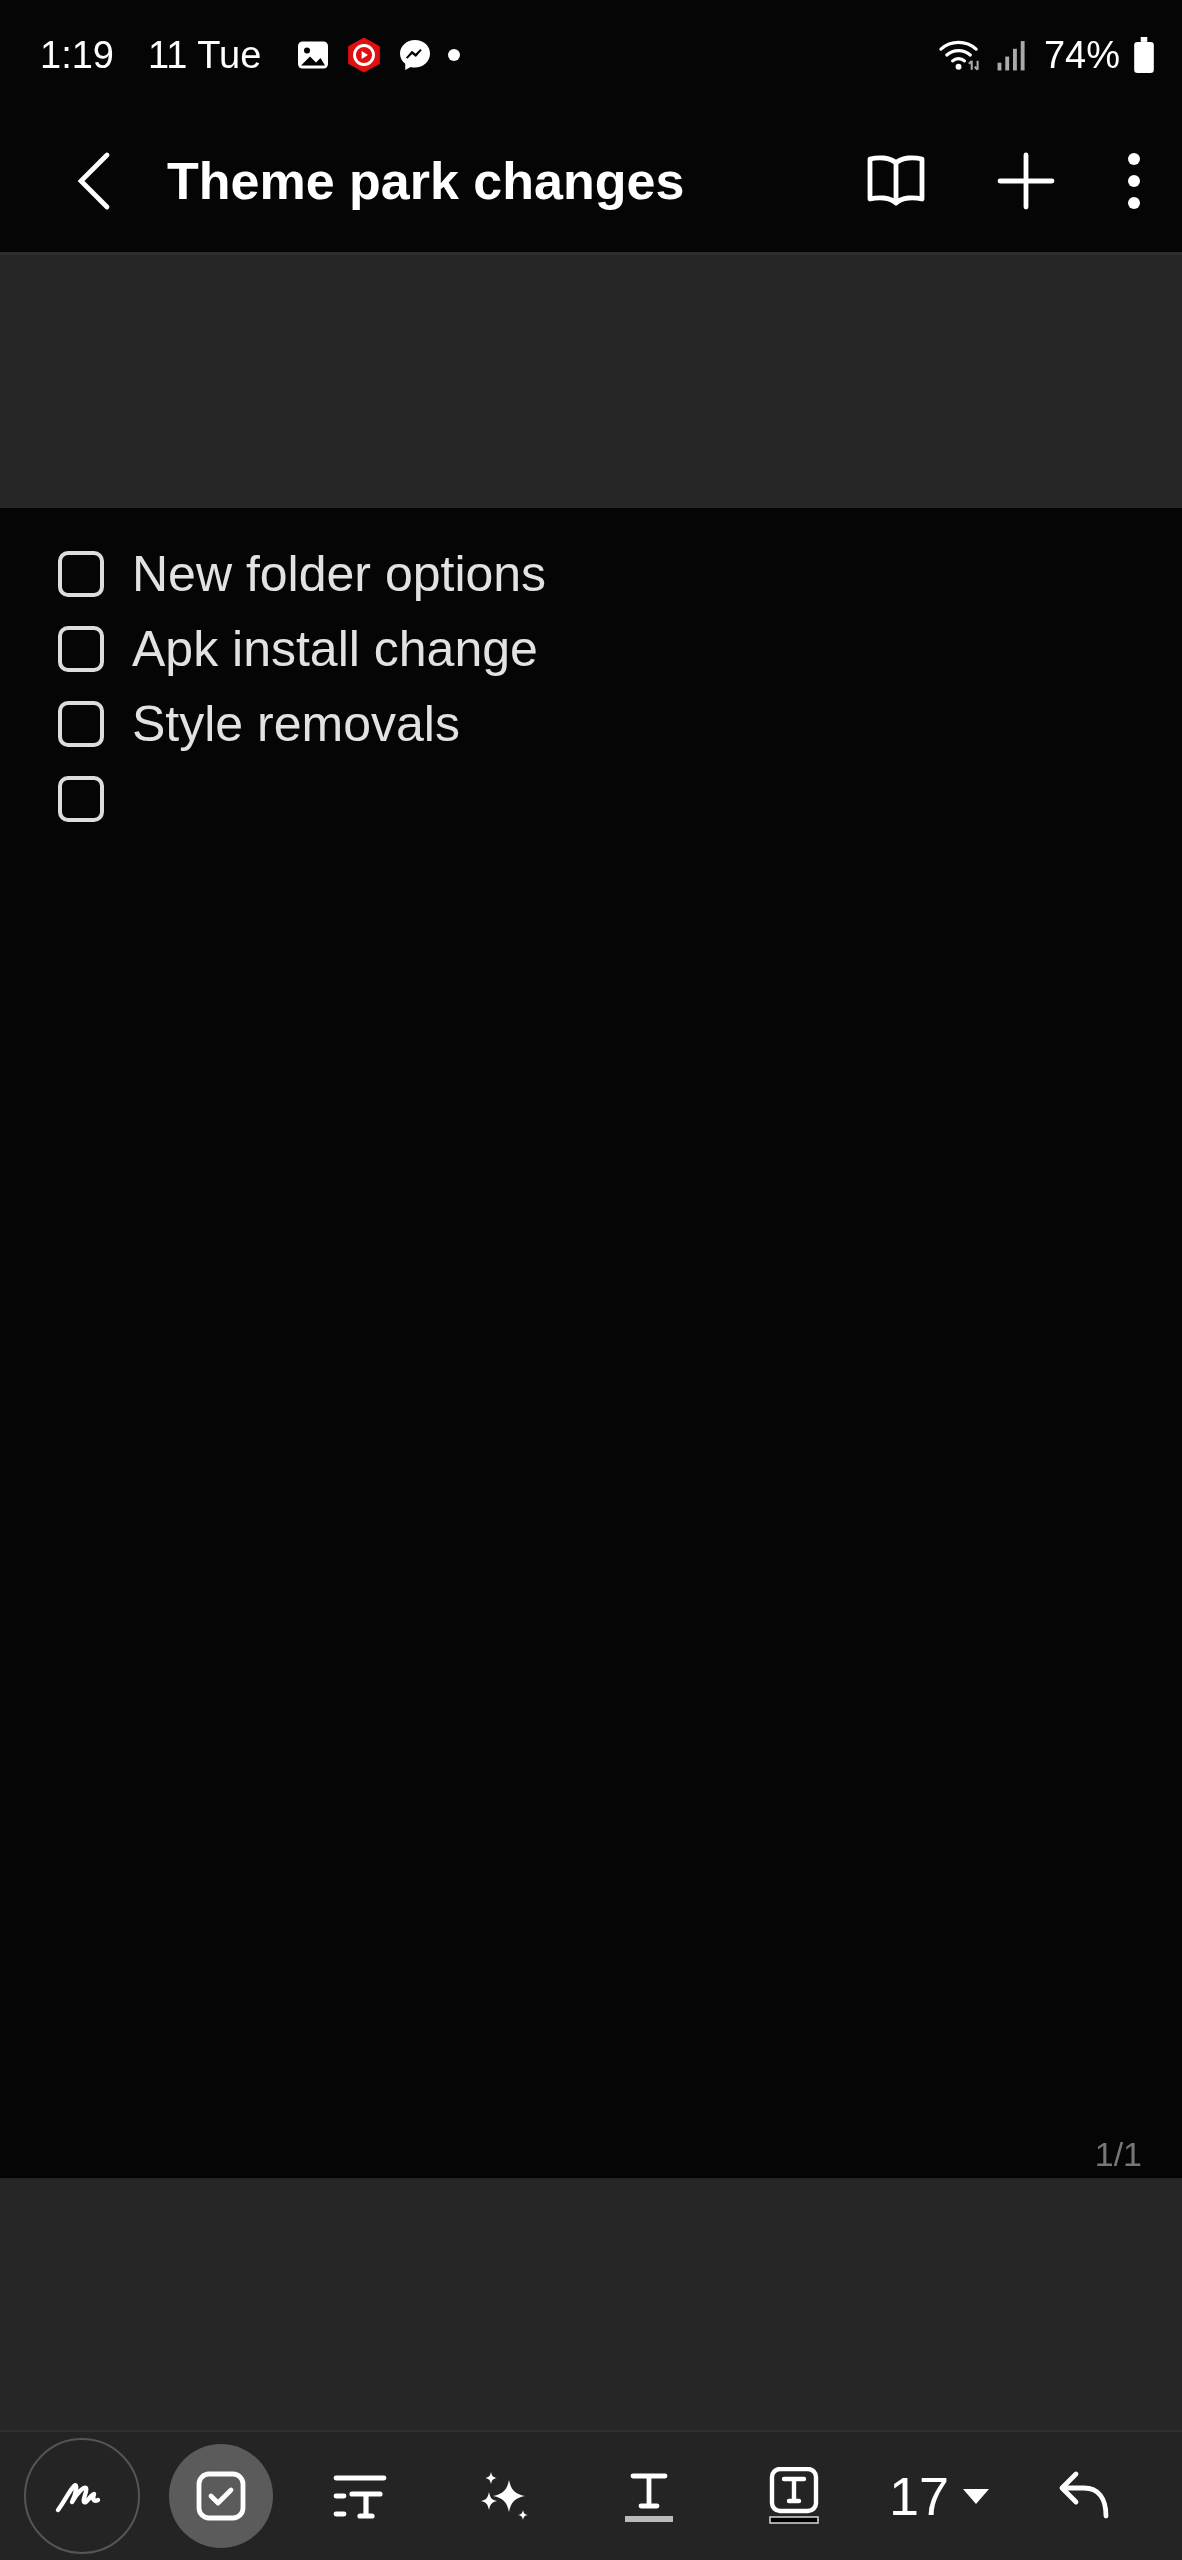 The height and width of the screenshot is (2560, 1182). Describe the element at coordinates (296, 723) in the screenshot. I see `checklist-item-text: Style removals` at that location.